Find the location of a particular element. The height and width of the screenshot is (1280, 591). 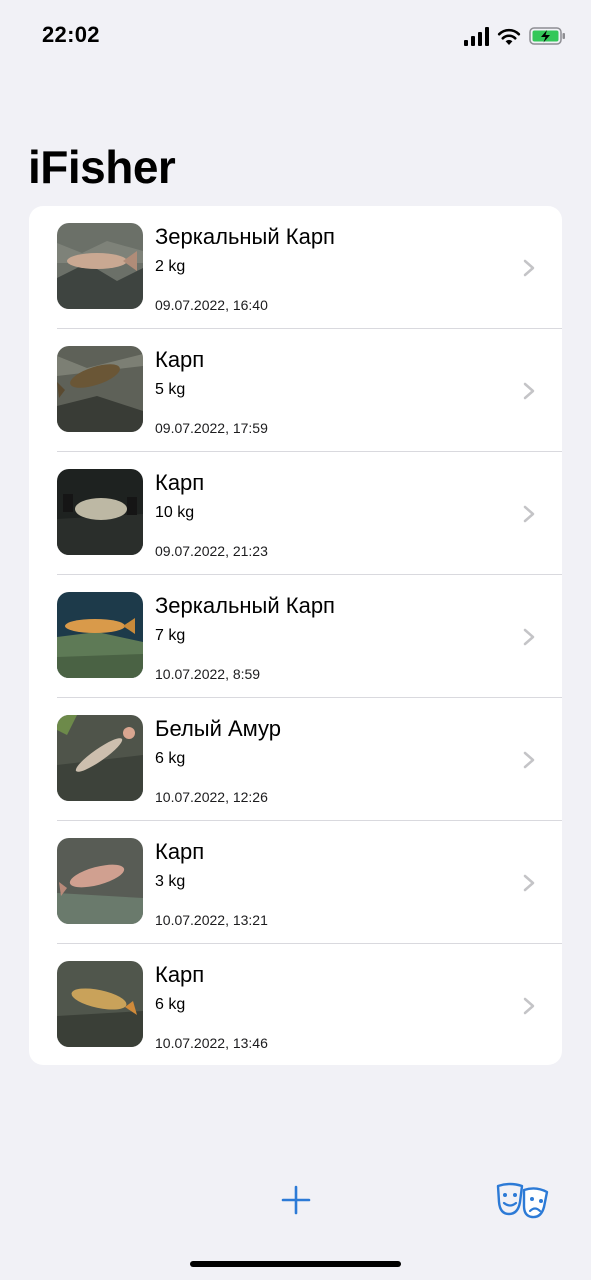

catch-row: Карп 10 kg 09.07.2022, 21:23 is located at coordinates (295, 513).